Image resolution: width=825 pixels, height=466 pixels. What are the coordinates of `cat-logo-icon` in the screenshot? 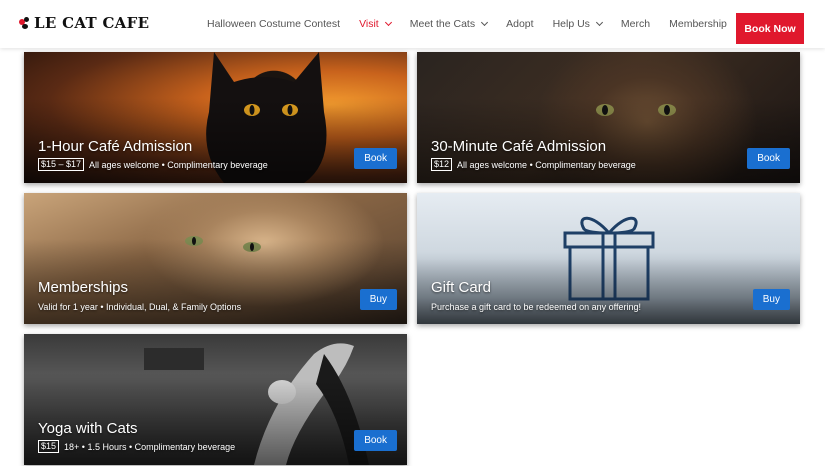 It's located at (25, 23).